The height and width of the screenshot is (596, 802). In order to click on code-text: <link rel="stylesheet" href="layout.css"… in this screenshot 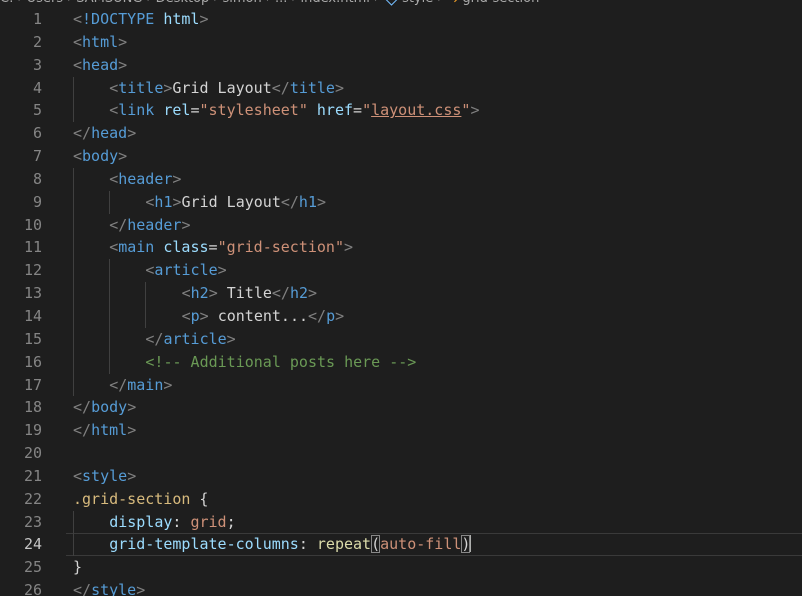, I will do `click(294, 110)`.